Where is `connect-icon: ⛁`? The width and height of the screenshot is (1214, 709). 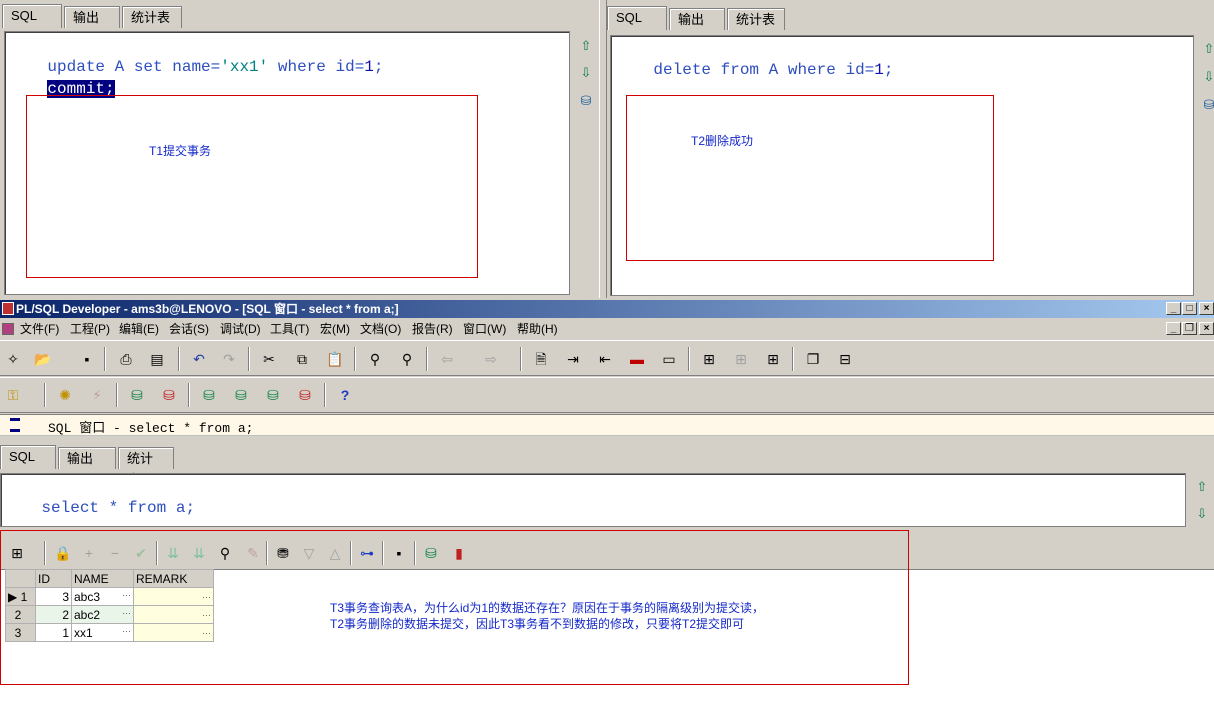
connect-icon: ⛁ is located at coordinates (273, 395).